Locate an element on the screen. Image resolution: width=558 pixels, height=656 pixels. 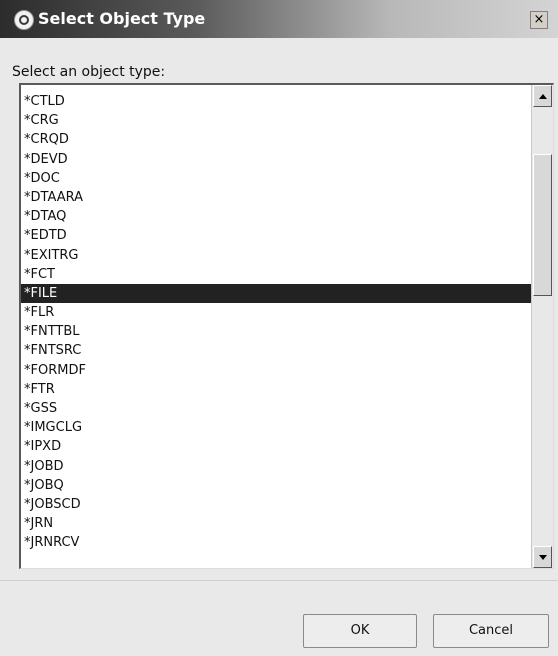
close-button: × is located at coordinates (539, 20).